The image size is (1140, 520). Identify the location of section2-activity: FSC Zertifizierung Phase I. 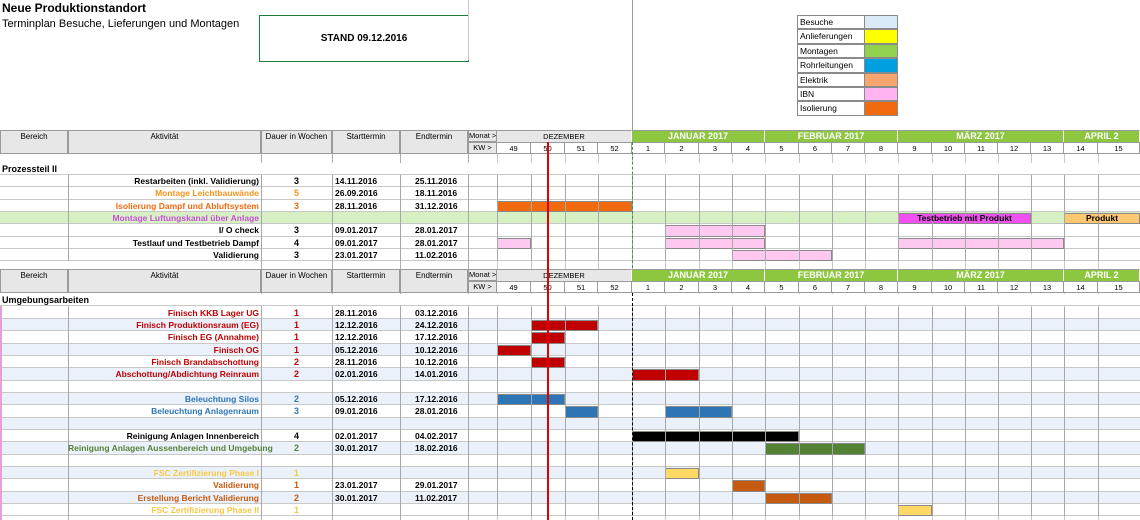
(163, 473).